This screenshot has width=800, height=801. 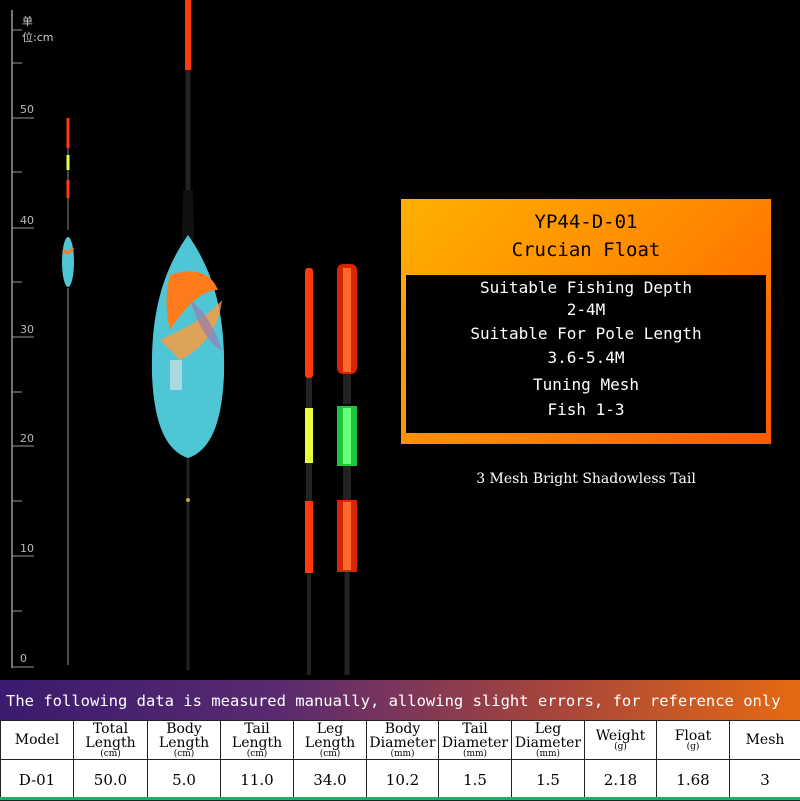 What do you see at coordinates (765, 780) in the screenshot?
I see `cell-mesh: 3` at bounding box center [765, 780].